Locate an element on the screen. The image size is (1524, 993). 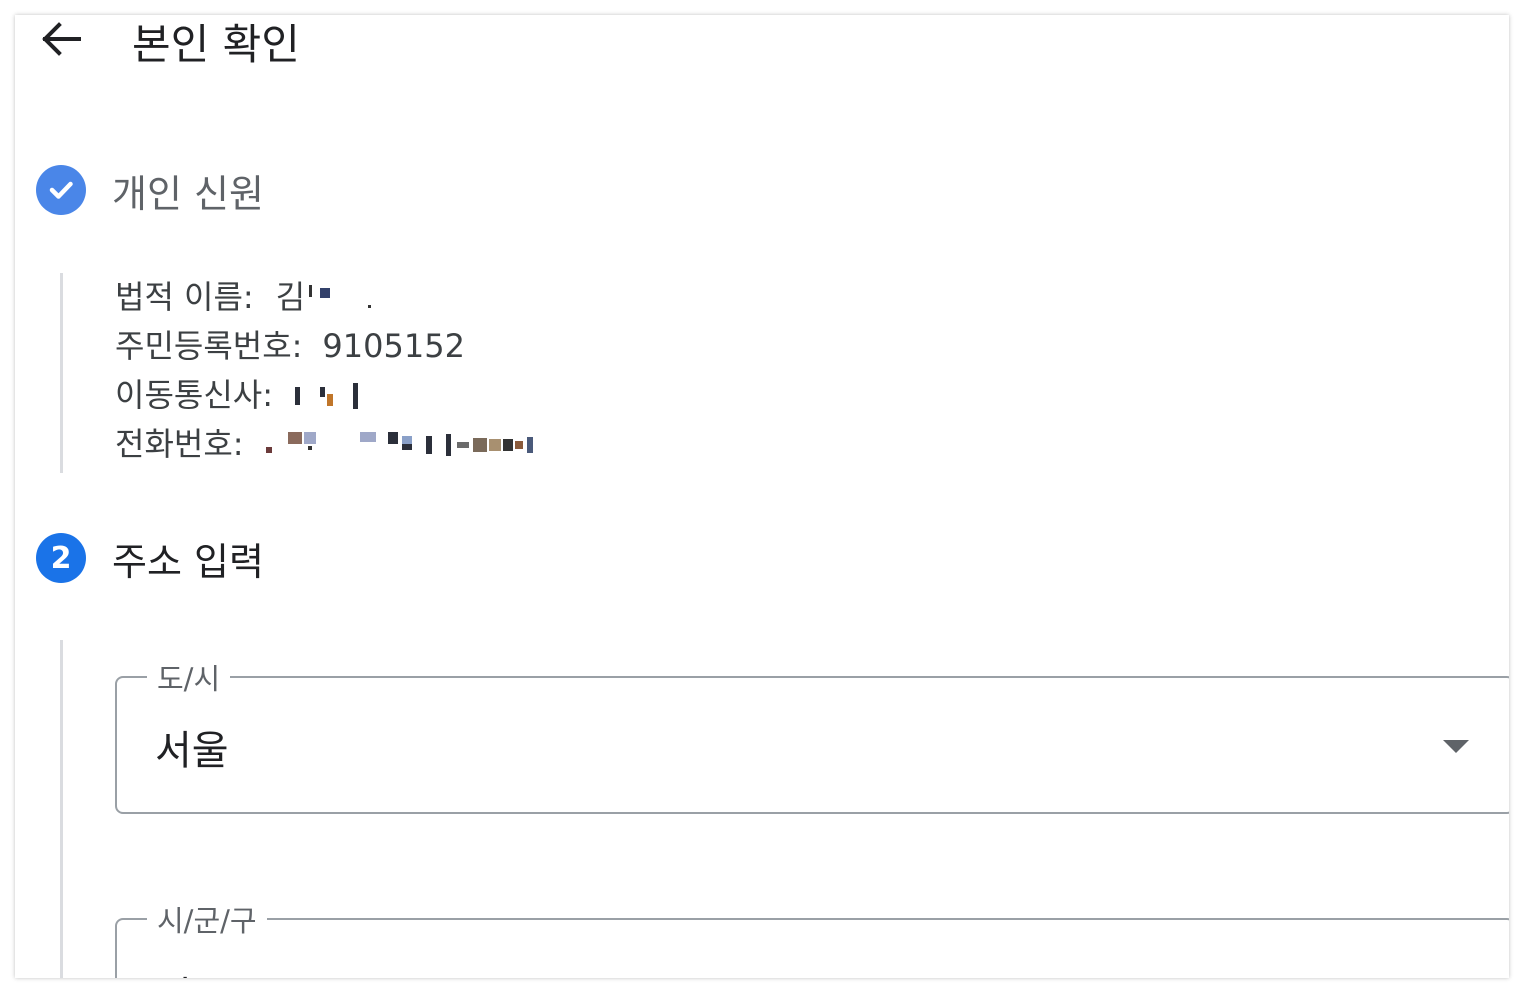
city-select-label: 도/시 is located at coordinates (189, 677).